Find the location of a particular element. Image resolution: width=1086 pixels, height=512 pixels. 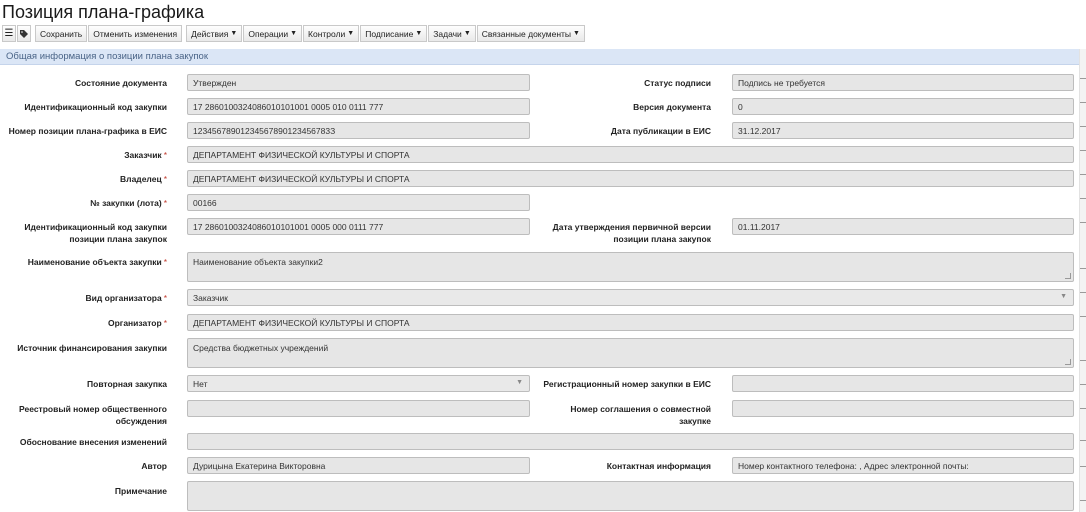

author-field: Дурицына Екатерина Викторовна is located at coordinates (358, 465).